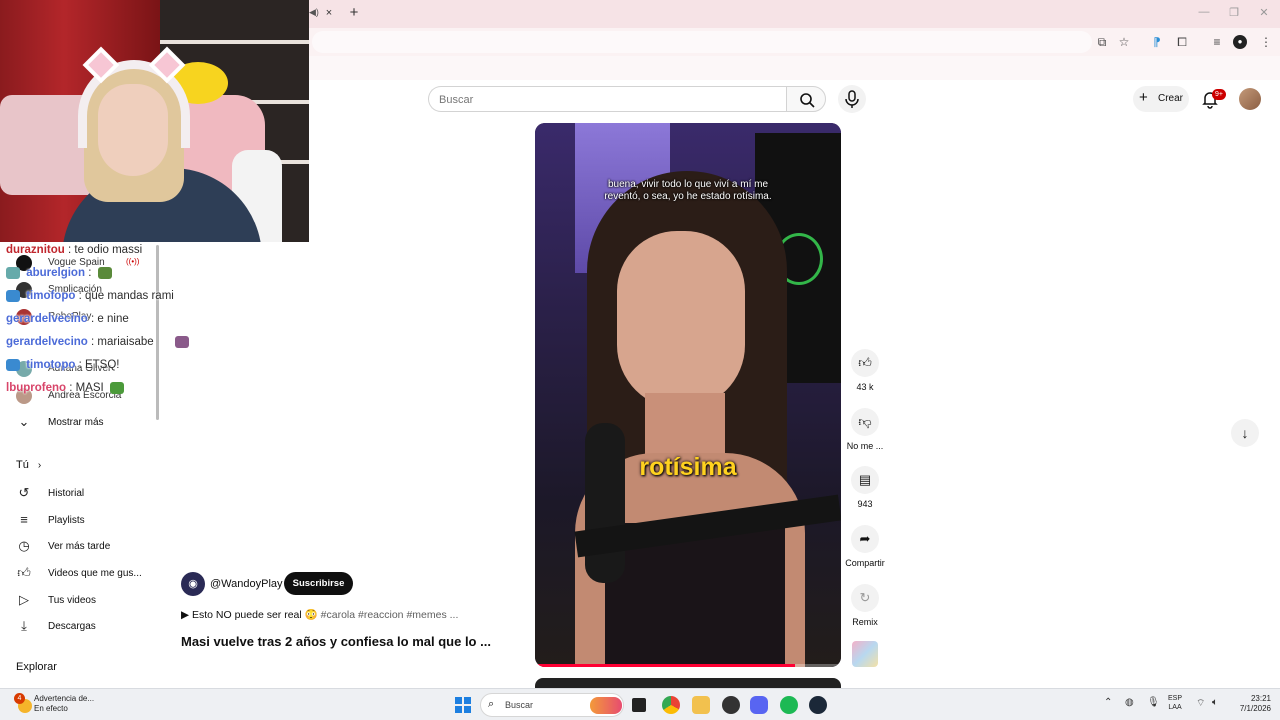 Image resolution: width=1280 pixels, height=720 pixels. I want to click on sidebar-item-label: Tus videos, so click(72, 600).